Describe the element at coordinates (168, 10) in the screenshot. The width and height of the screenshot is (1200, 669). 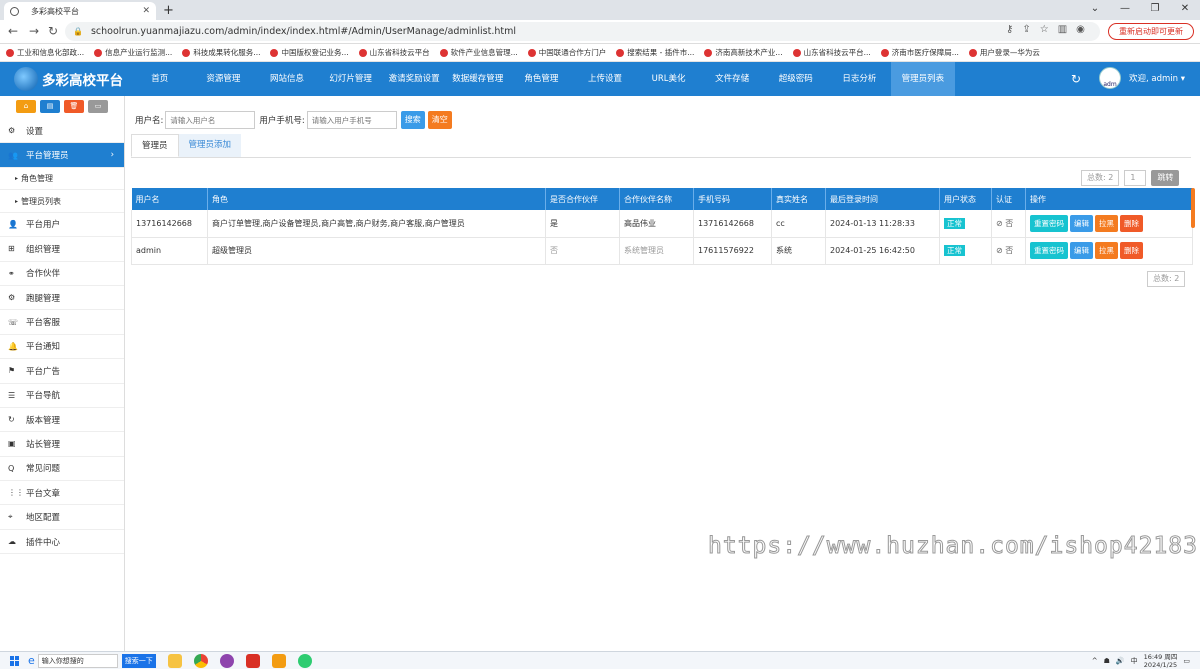
I see `new-tab-icon: +` at that location.